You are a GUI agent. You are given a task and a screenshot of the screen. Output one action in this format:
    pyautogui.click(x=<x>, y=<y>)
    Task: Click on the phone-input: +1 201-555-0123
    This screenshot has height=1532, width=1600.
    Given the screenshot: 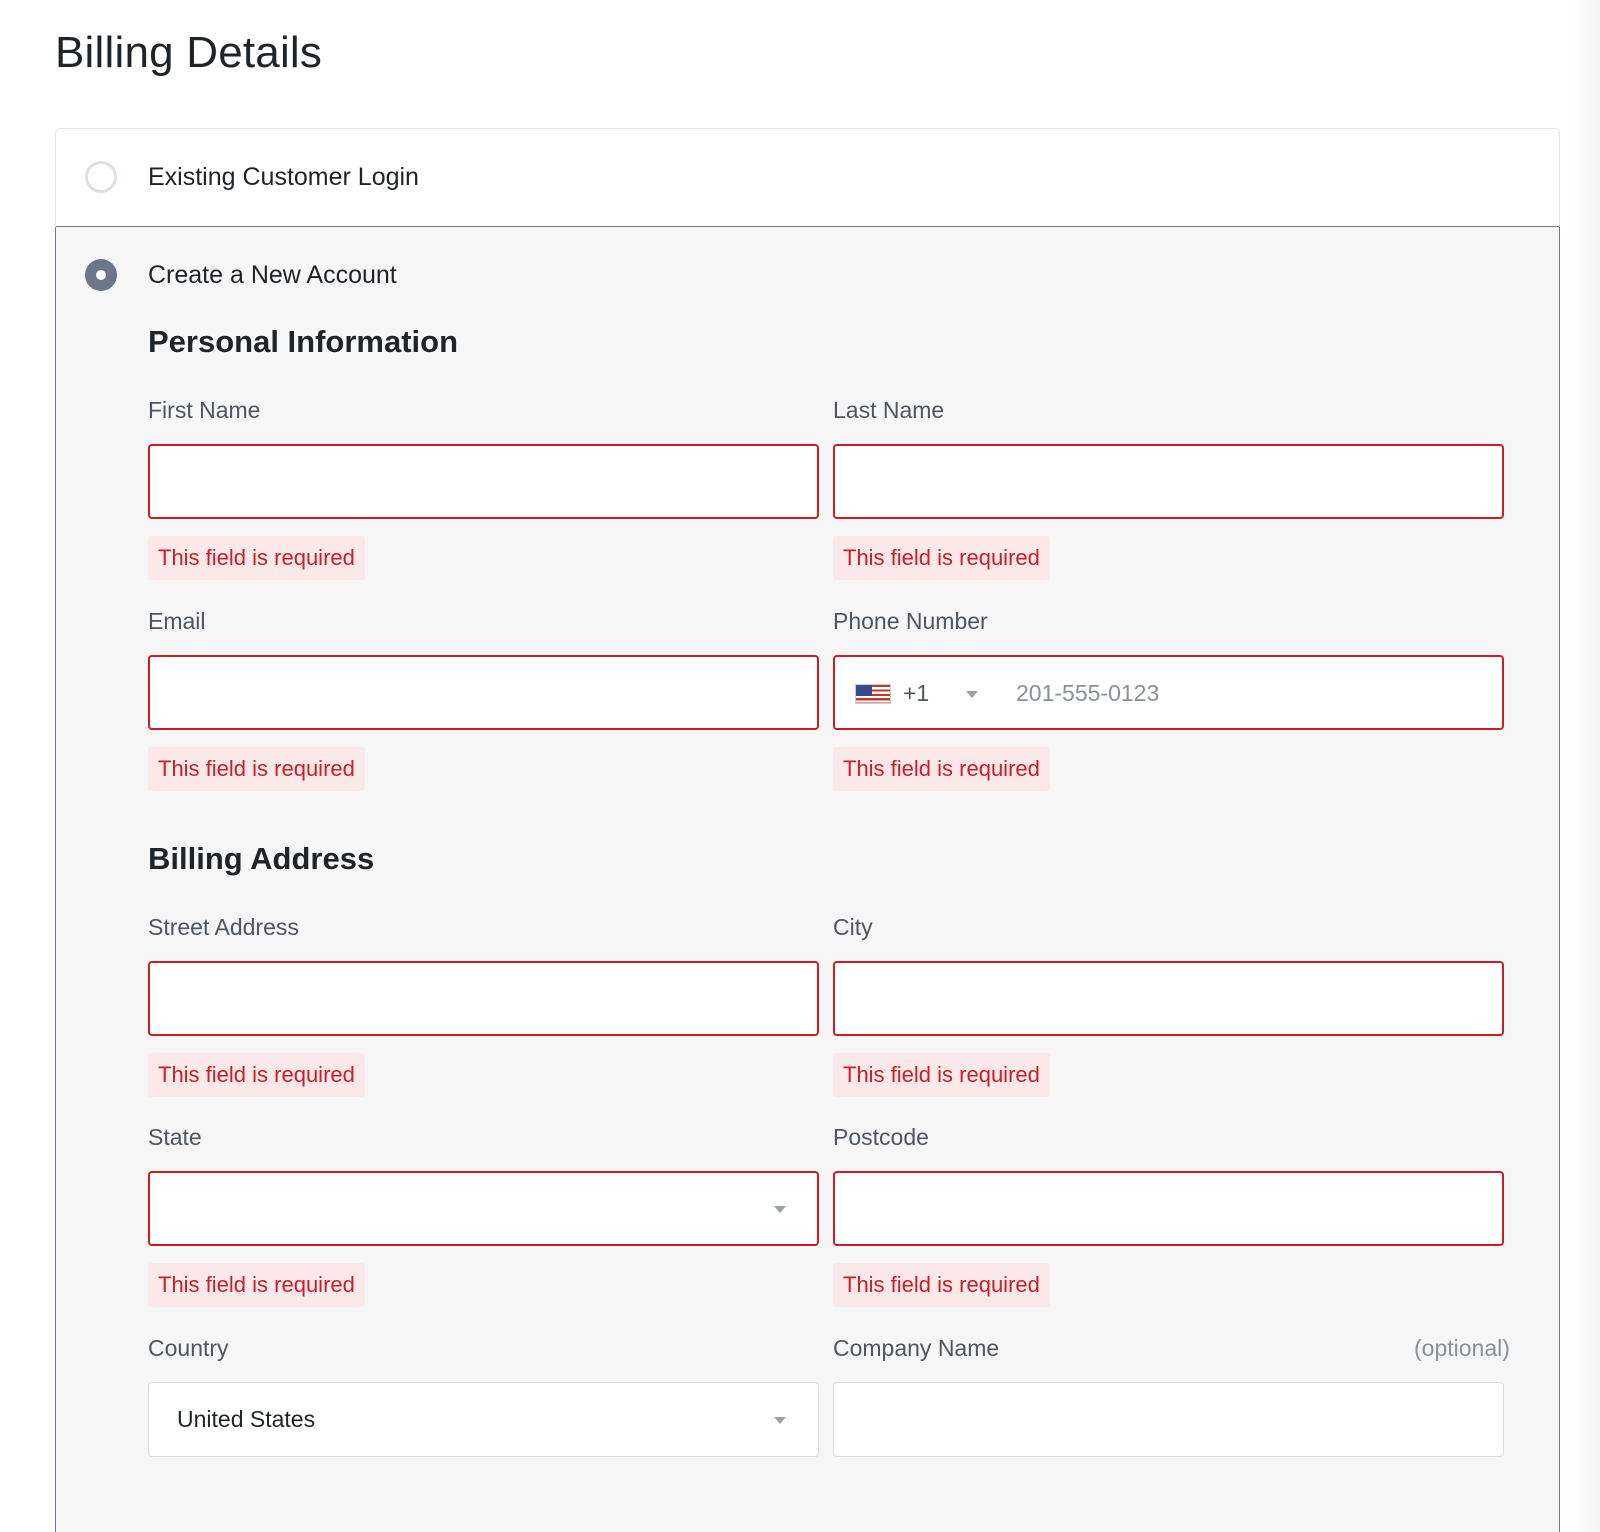 What is the action you would take?
    pyautogui.click(x=1168, y=692)
    